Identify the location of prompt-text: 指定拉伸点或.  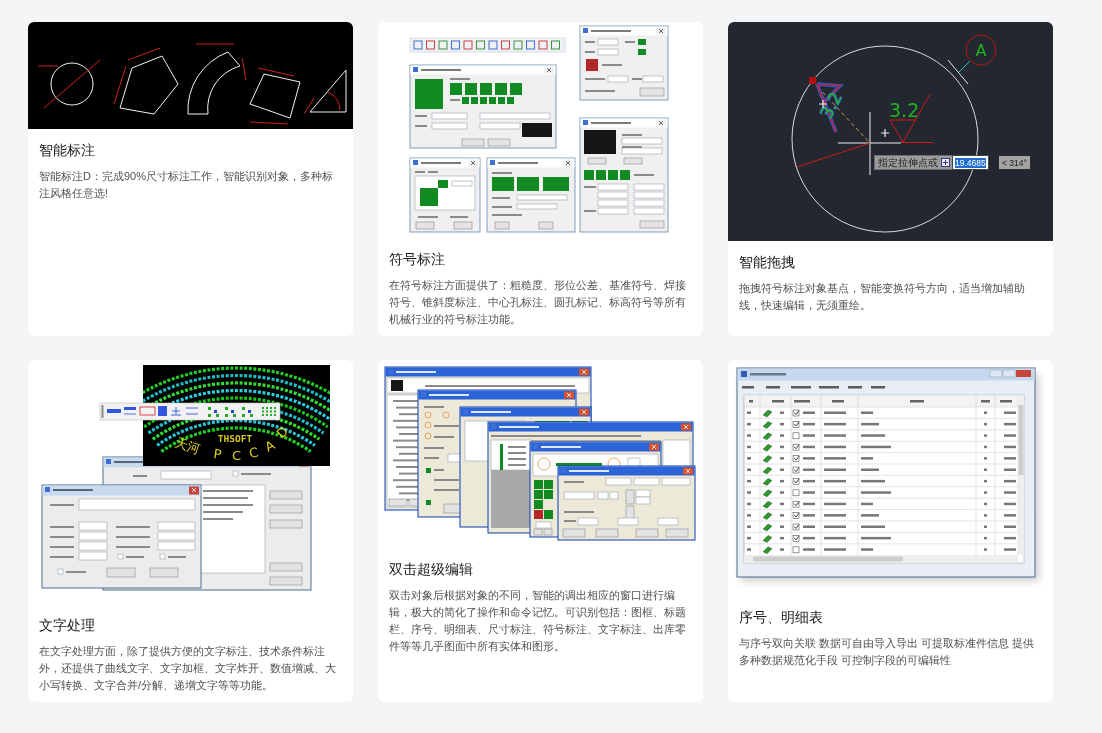
(908, 162).